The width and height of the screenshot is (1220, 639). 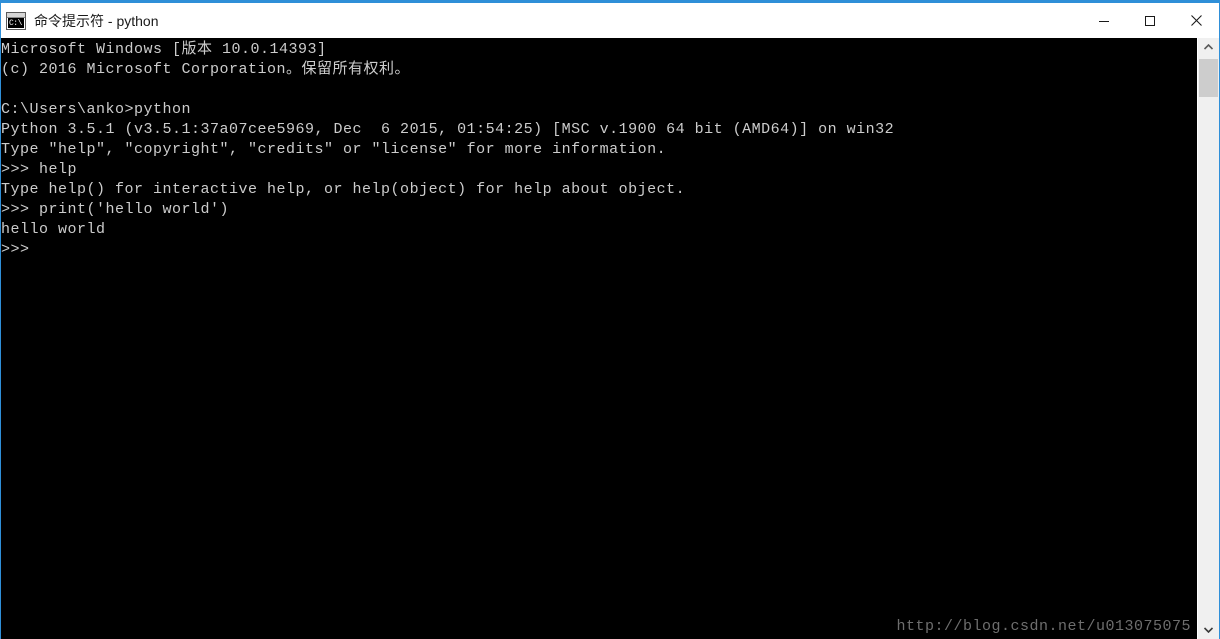 I want to click on console-line: hello world, so click(x=53, y=229).